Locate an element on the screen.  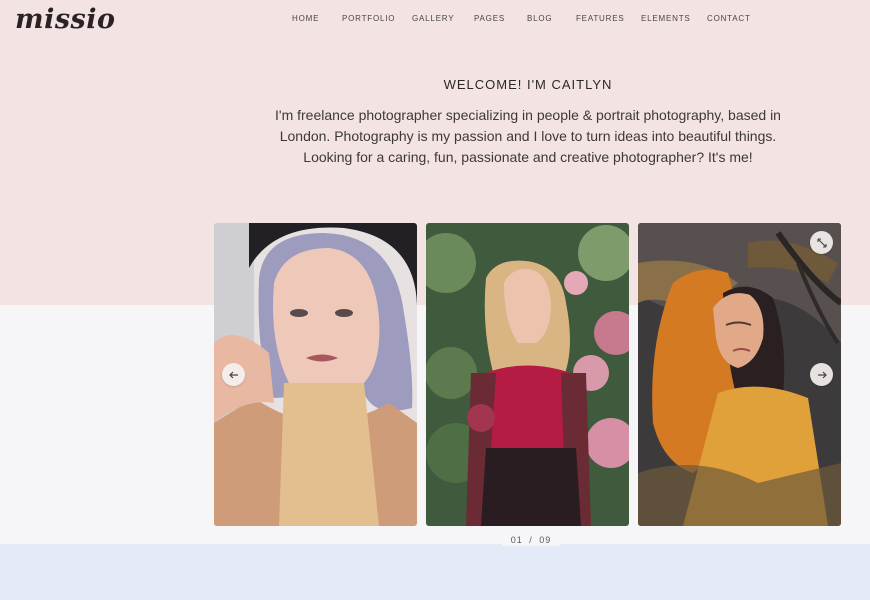
gallery-next-button is located at coordinates (821, 374).